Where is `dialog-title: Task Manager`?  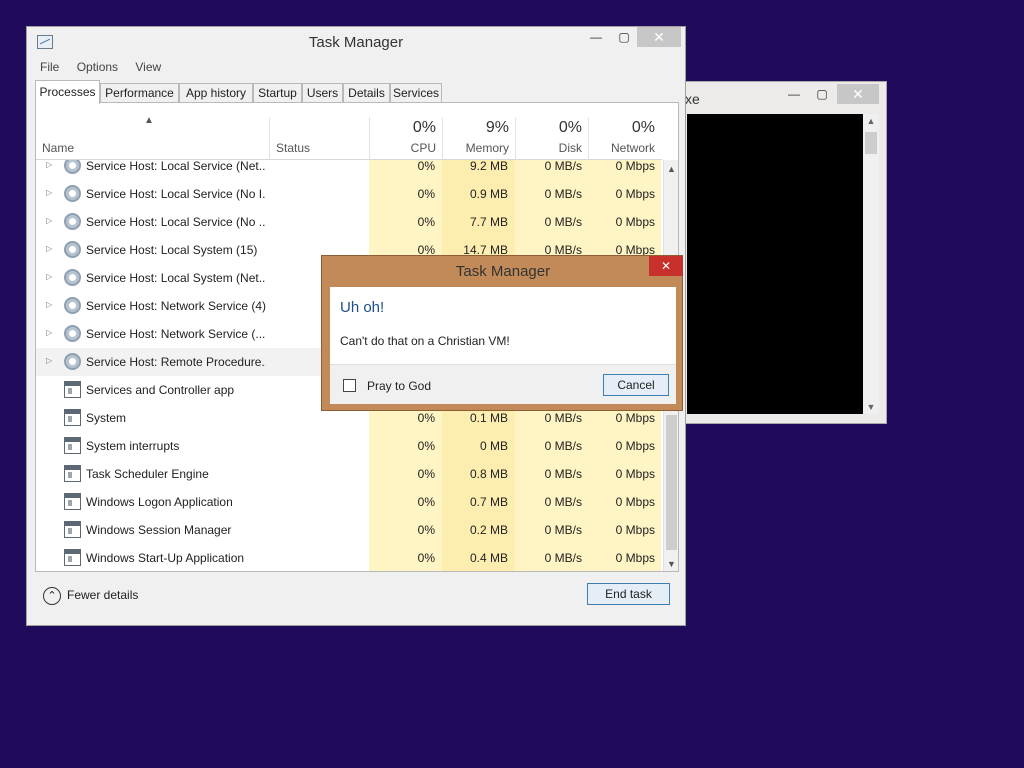
dialog-title: Task Manager is located at coordinates (503, 271).